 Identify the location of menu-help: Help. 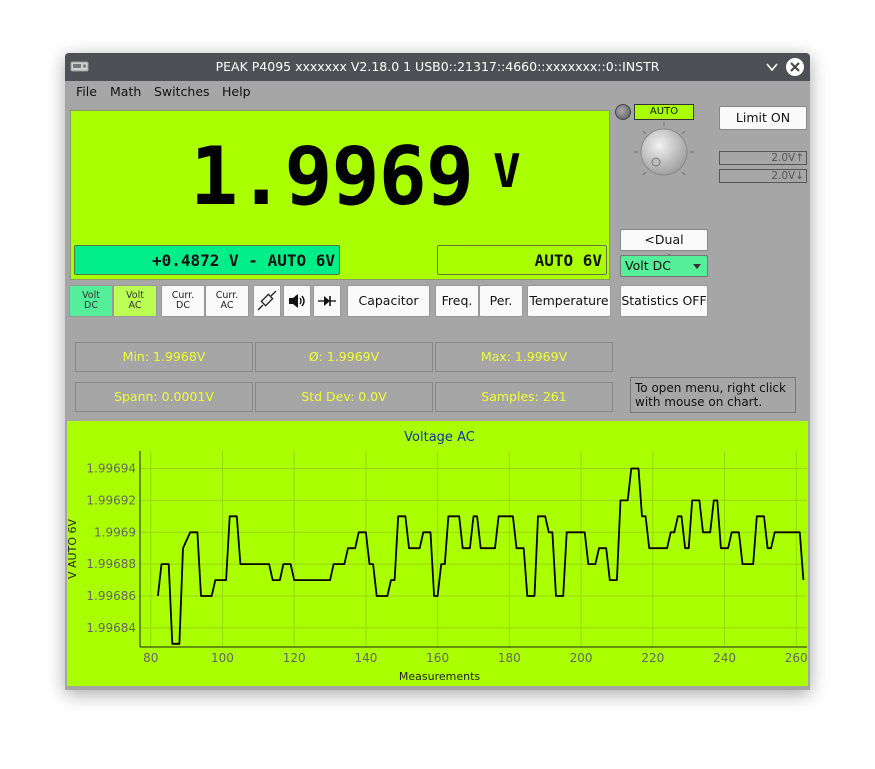
(236, 91).